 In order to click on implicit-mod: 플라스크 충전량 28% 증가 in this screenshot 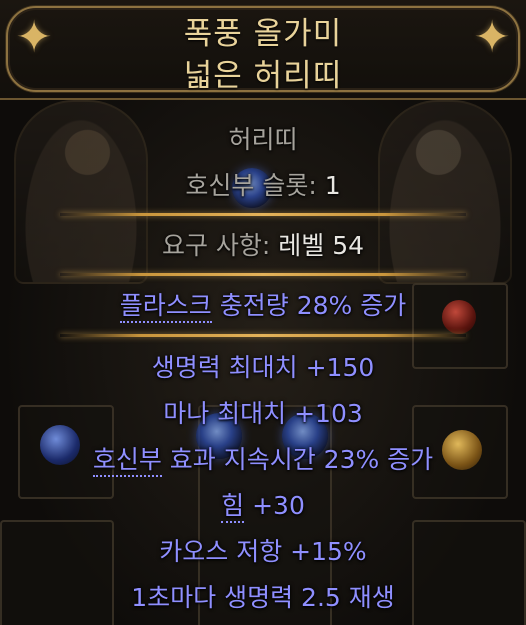, I will do `click(263, 304)`.